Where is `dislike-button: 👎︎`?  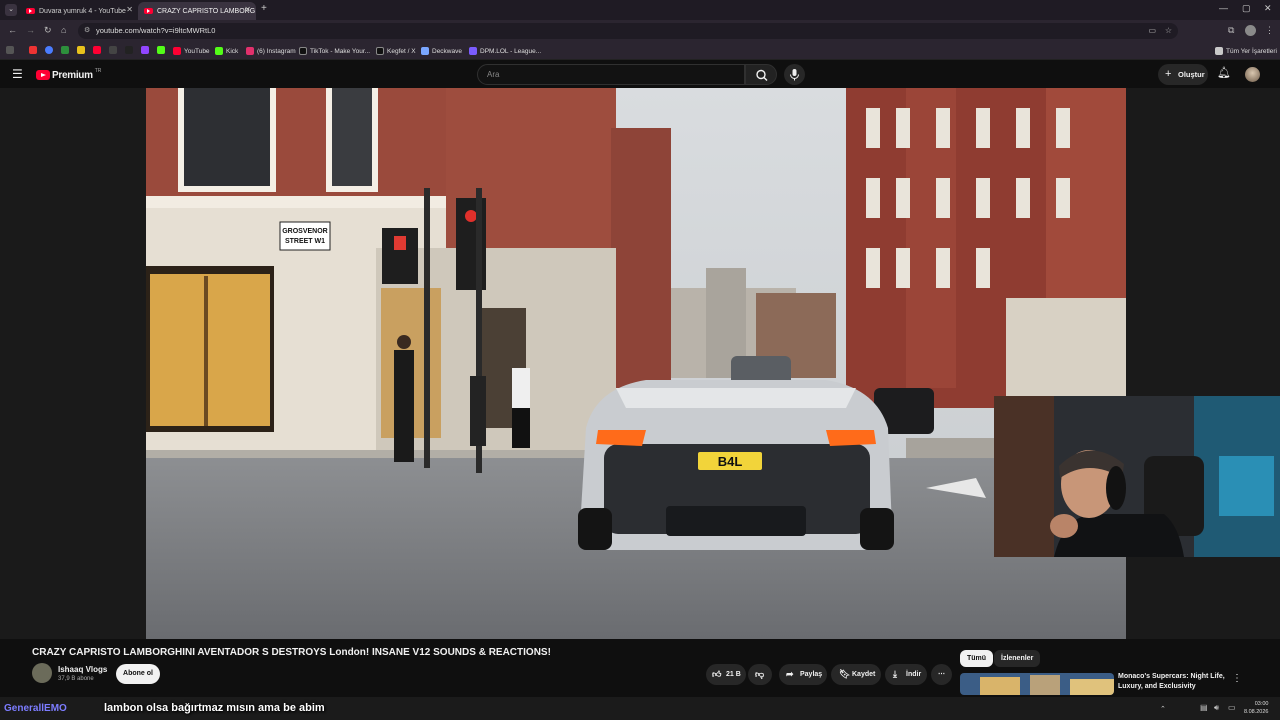
dislike-button: 👎︎ is located at coordinates (760, 674).